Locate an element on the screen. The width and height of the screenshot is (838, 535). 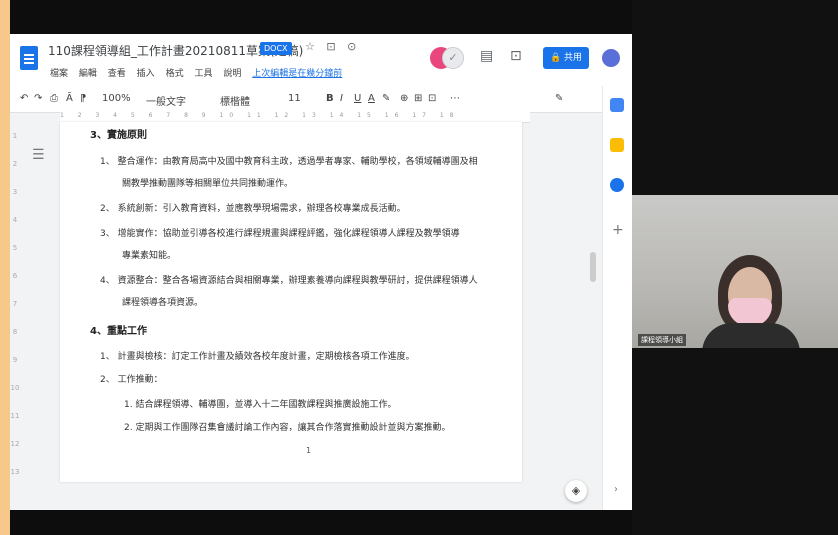
side-panel: + › is located at coordinates (617, 298).